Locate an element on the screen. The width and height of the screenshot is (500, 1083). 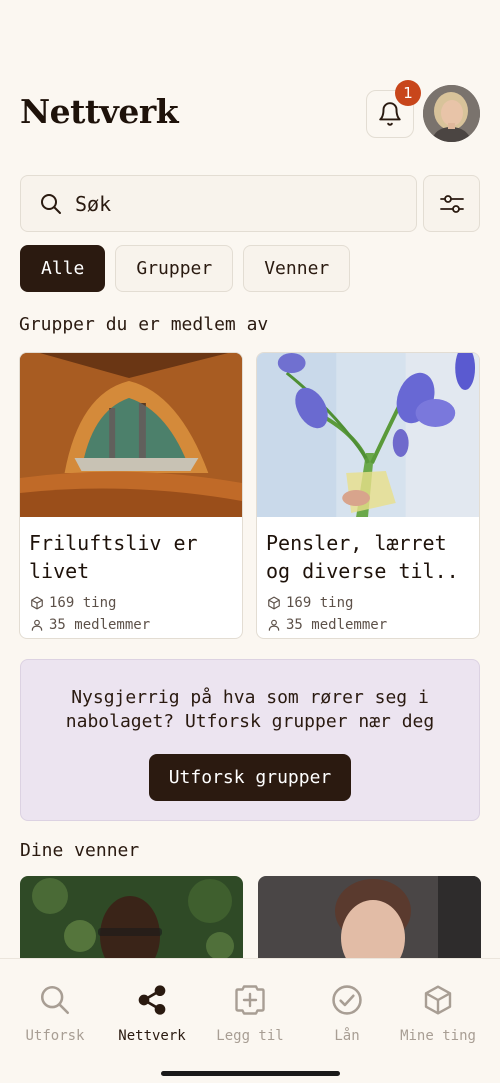
search-row: Søk is located at coordinates (250, 203).